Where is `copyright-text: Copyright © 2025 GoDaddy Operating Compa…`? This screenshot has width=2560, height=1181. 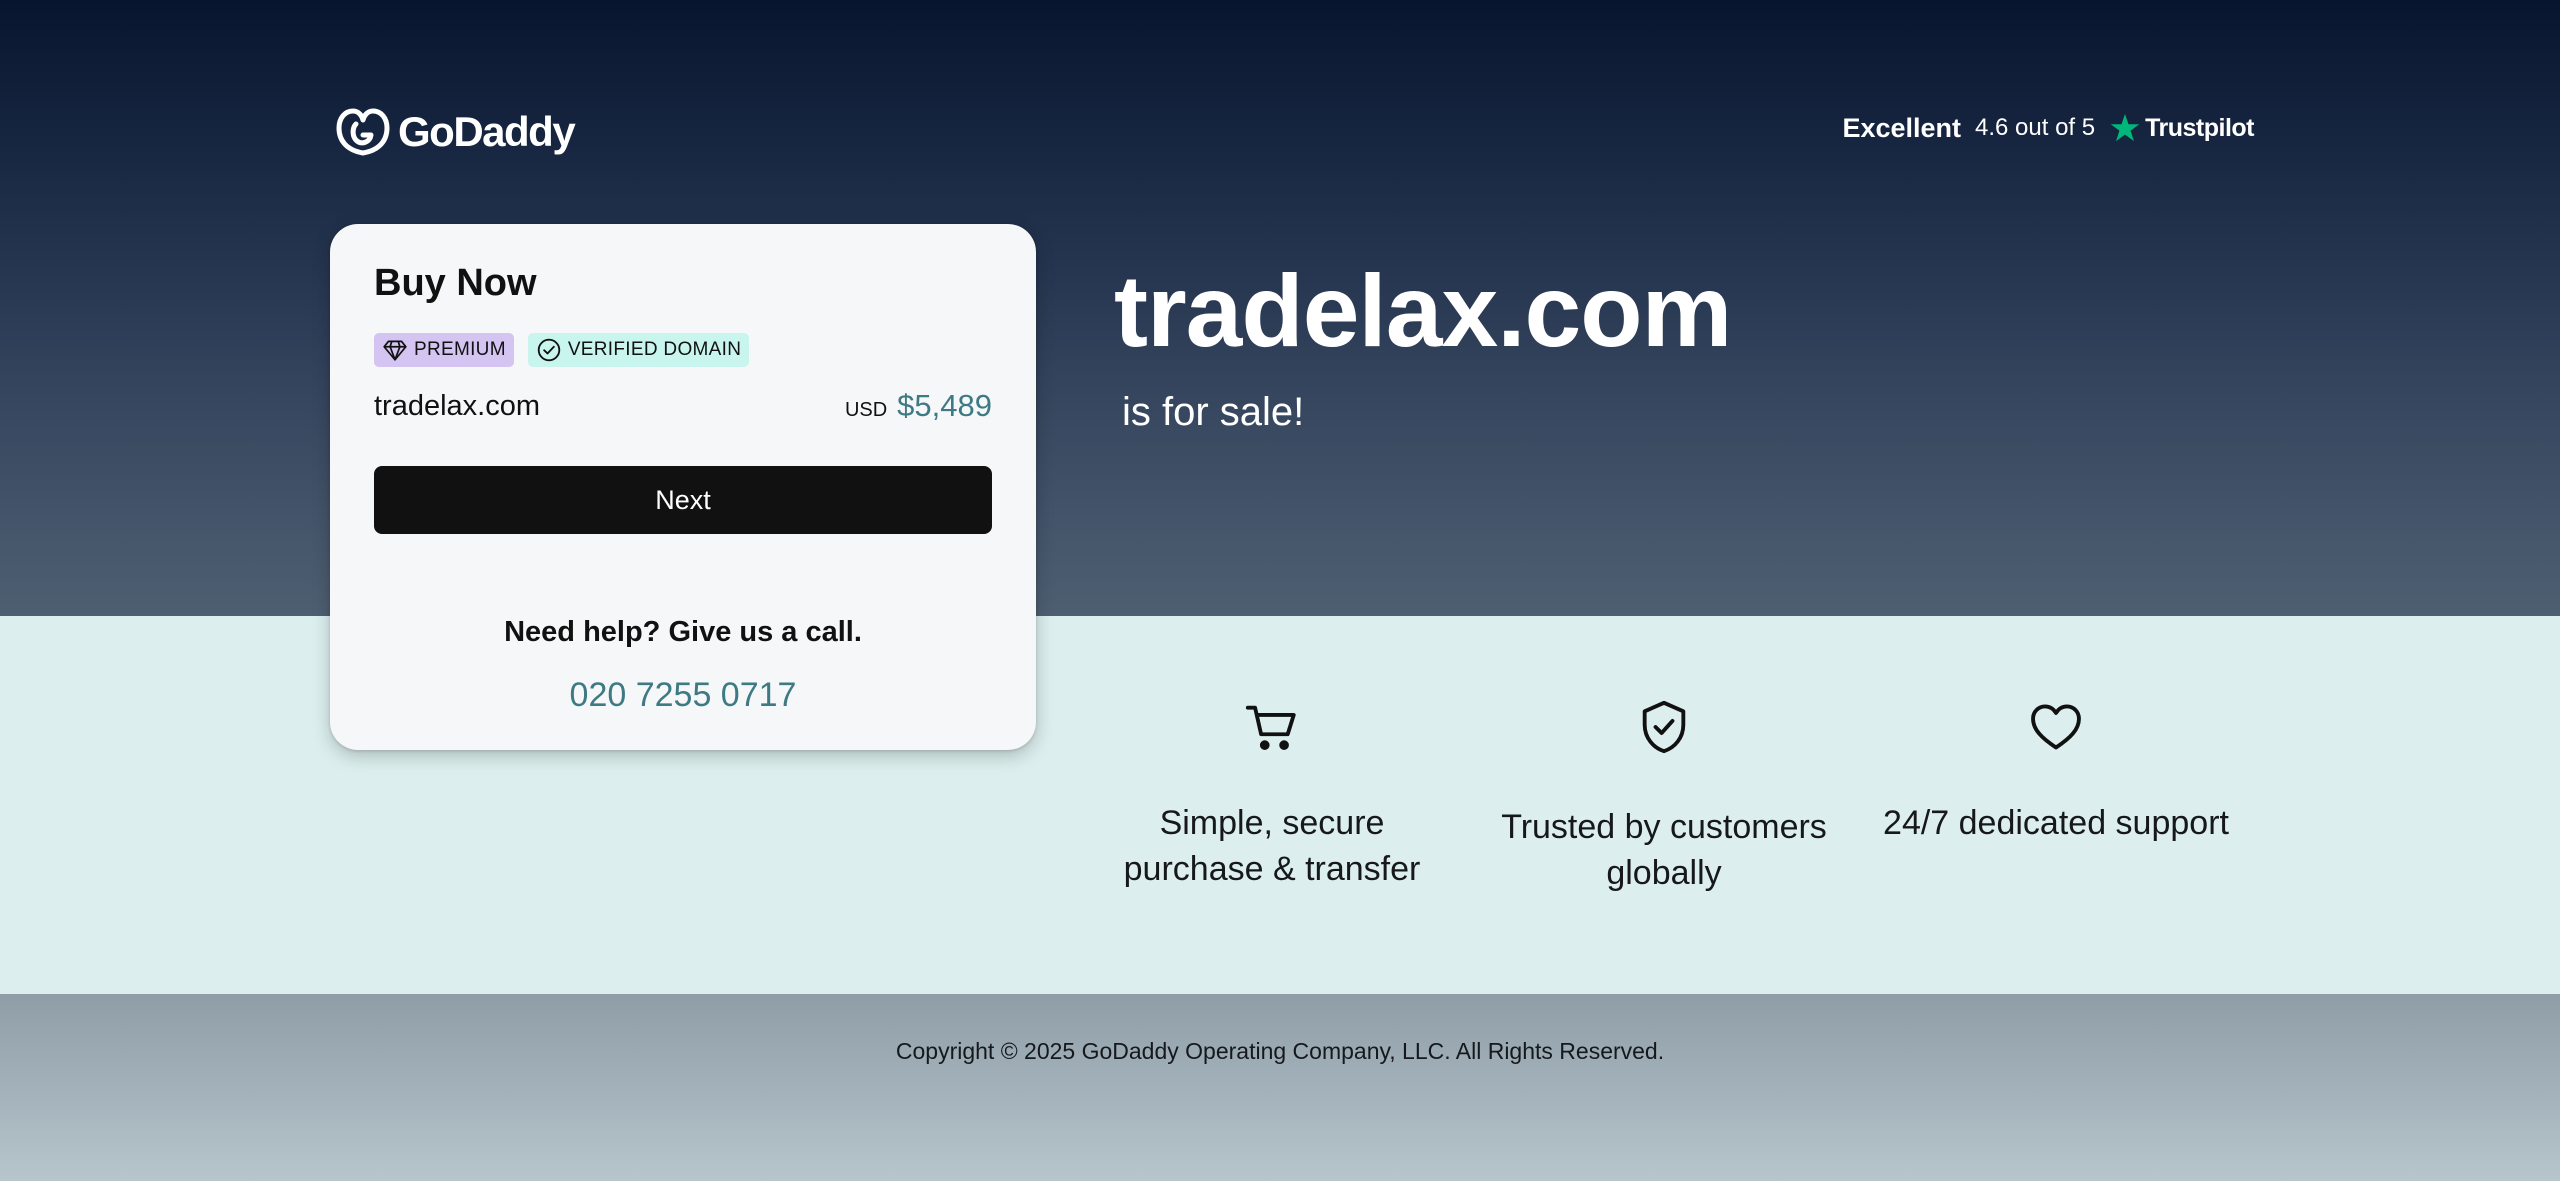
copyright-text: Copyright © 2025 GoDaddy Operating Compa… is located at coordinates (1280, 1051).